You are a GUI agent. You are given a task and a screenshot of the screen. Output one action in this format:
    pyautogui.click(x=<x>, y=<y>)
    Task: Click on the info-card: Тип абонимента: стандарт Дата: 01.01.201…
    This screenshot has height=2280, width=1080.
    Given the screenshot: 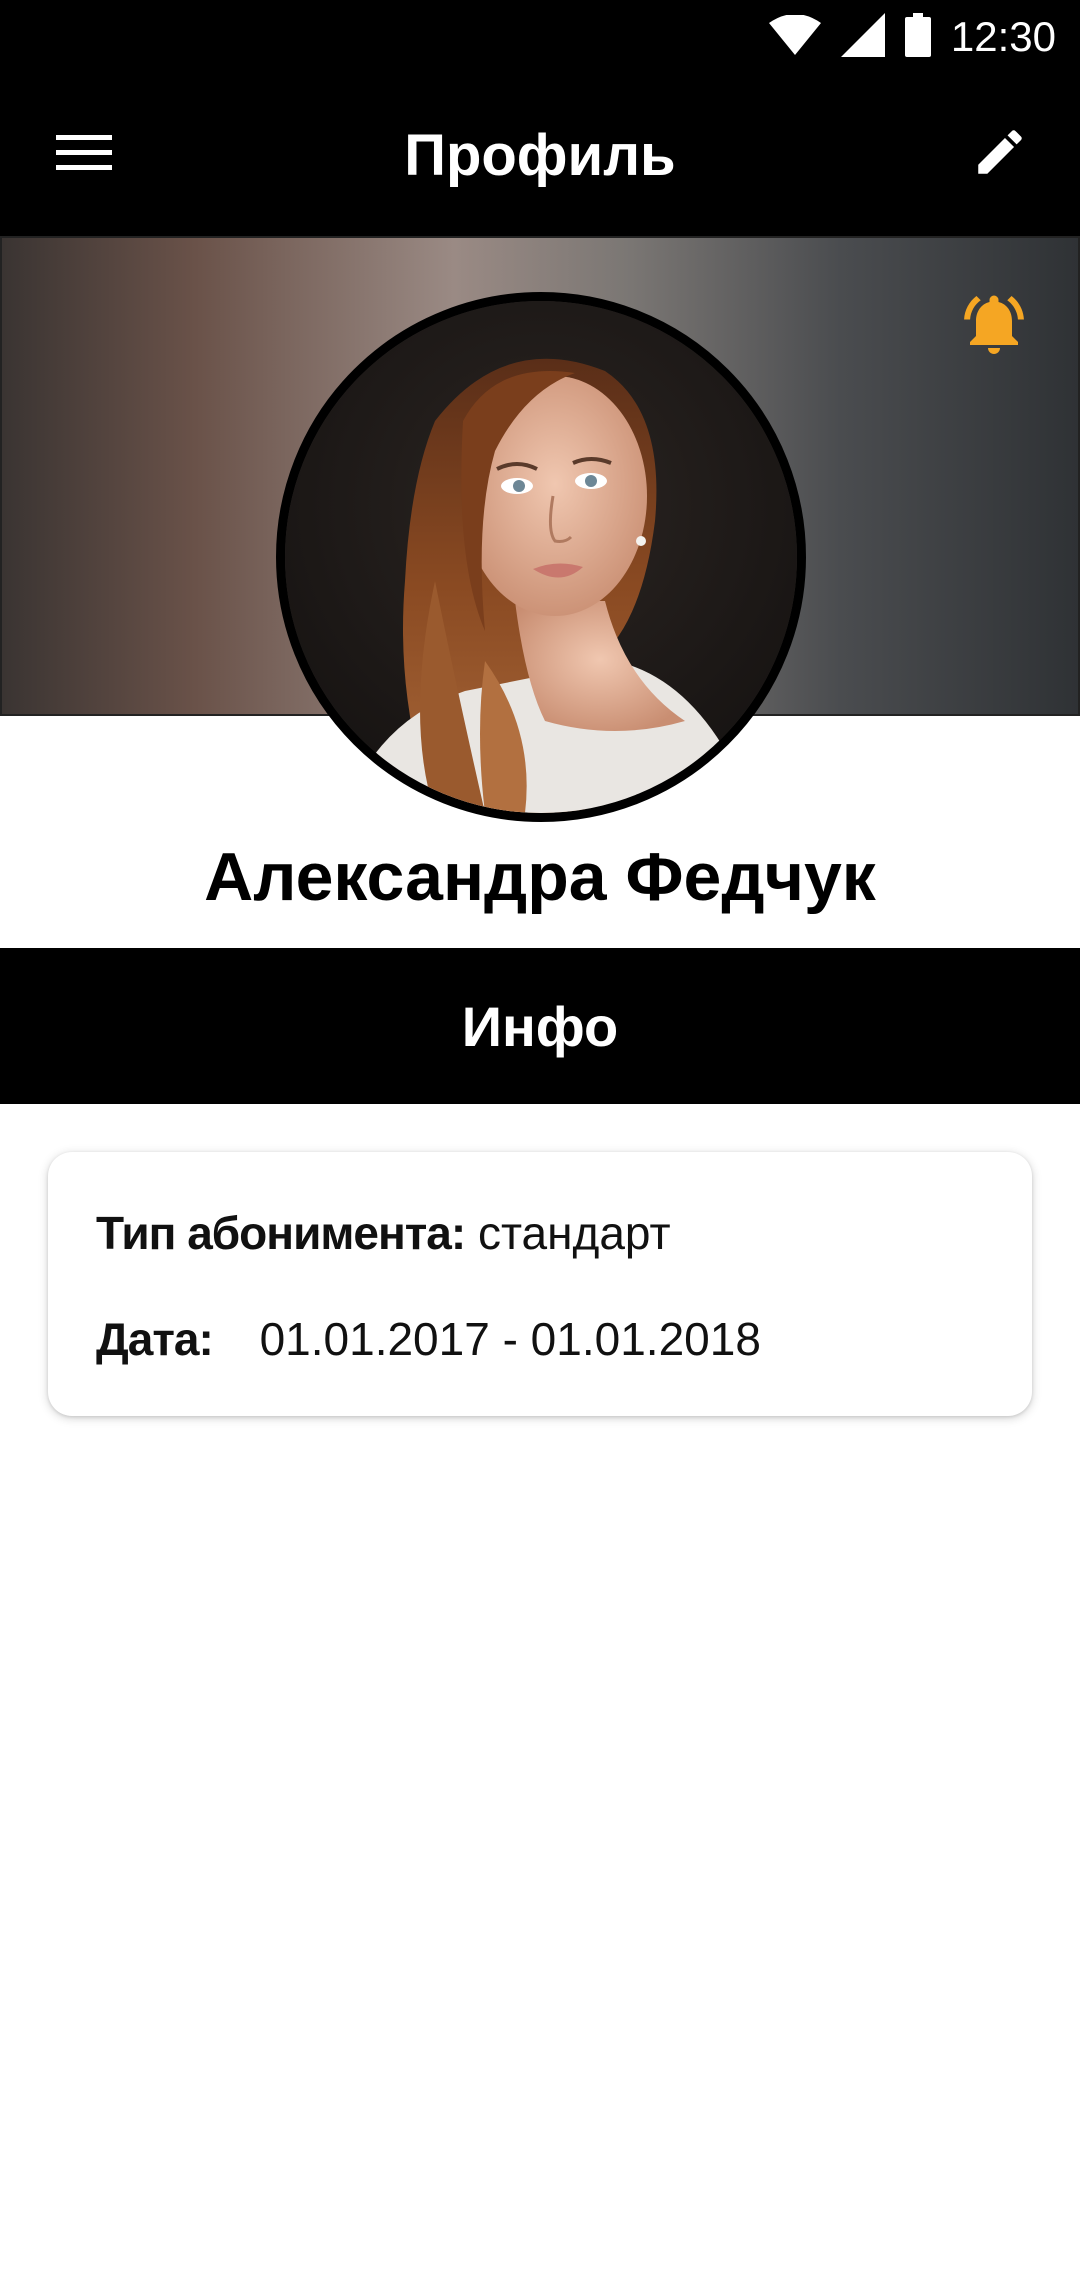 What is the action you would take?
    pyautogui.click(x=540, y=1284)
    